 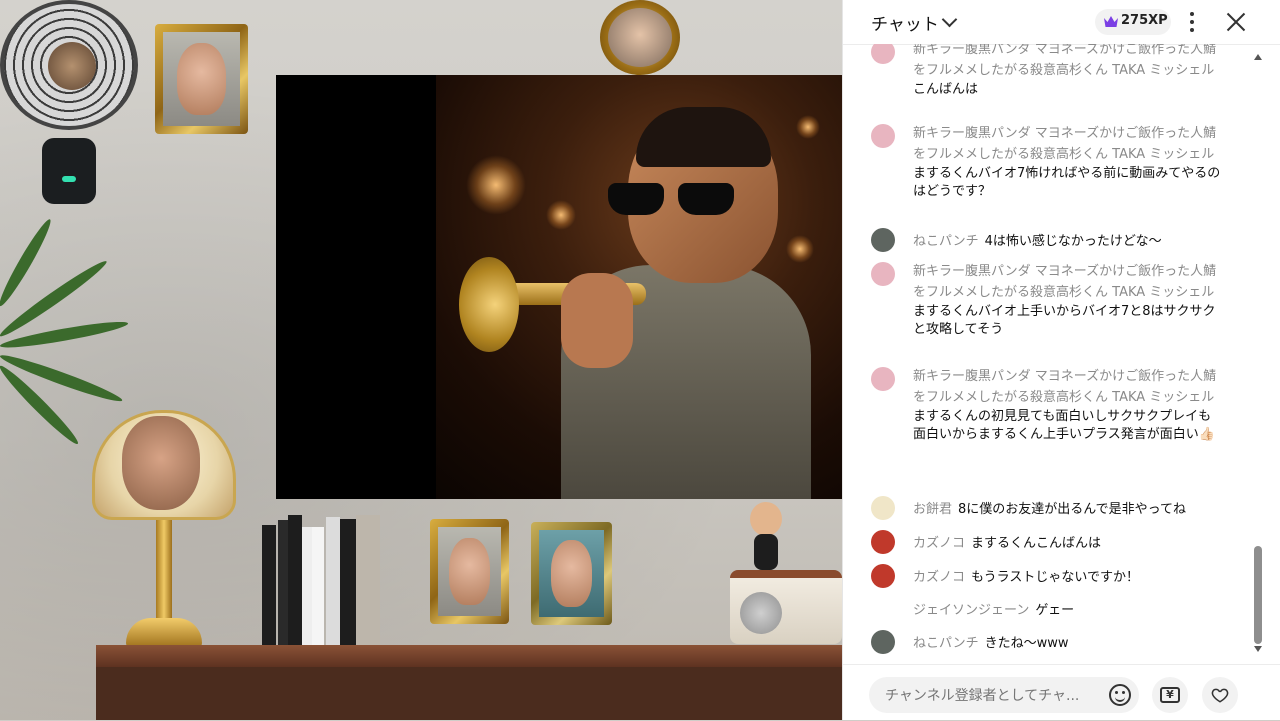 I want to click on chat-input, so click(x=990, y=696).